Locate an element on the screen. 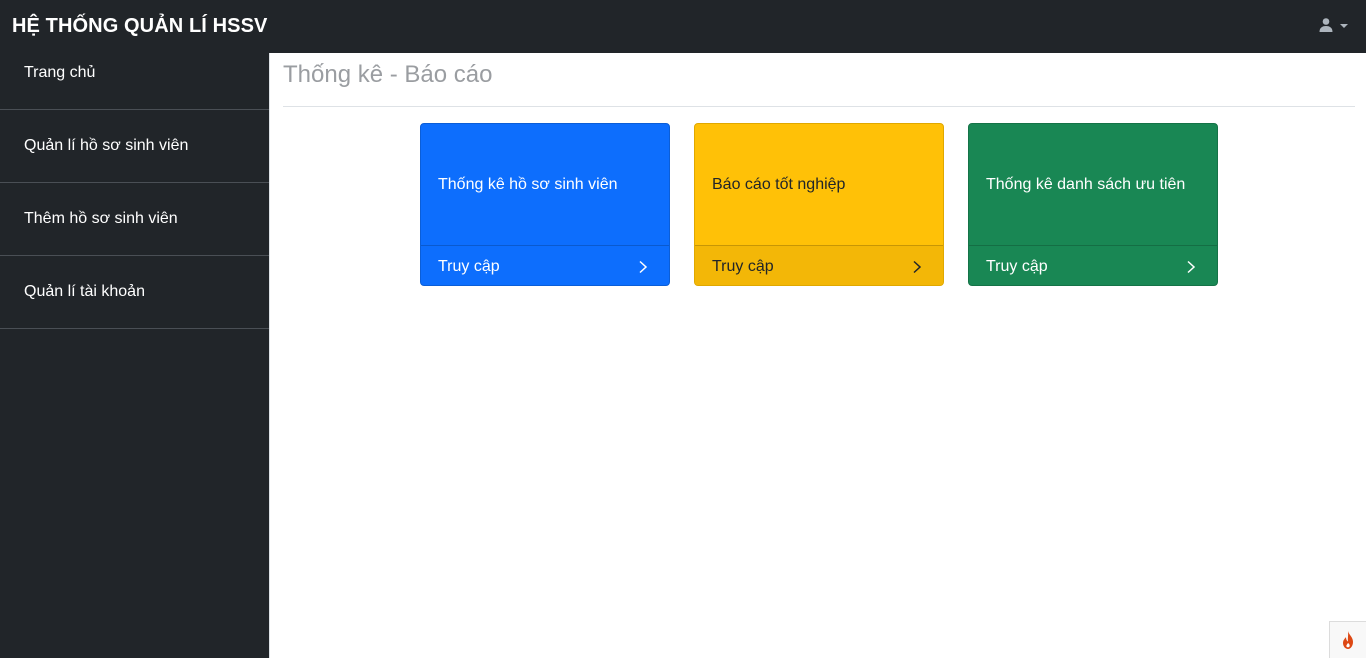  flame-icon is located at coordinates (1348, 640).